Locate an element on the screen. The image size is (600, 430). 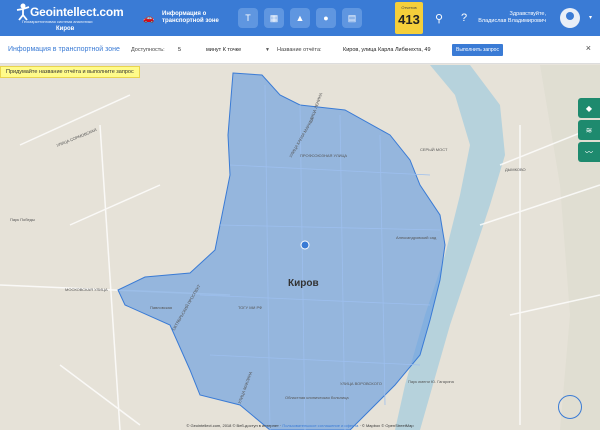
section-title: Информация о транспортной зоне is located at coordinates (190, 17).